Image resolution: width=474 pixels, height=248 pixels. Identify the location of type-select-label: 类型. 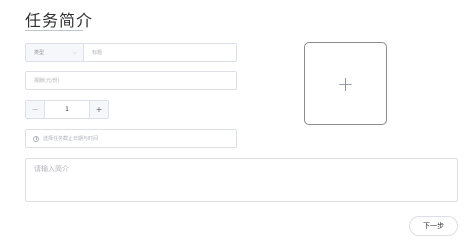
(39, 53).